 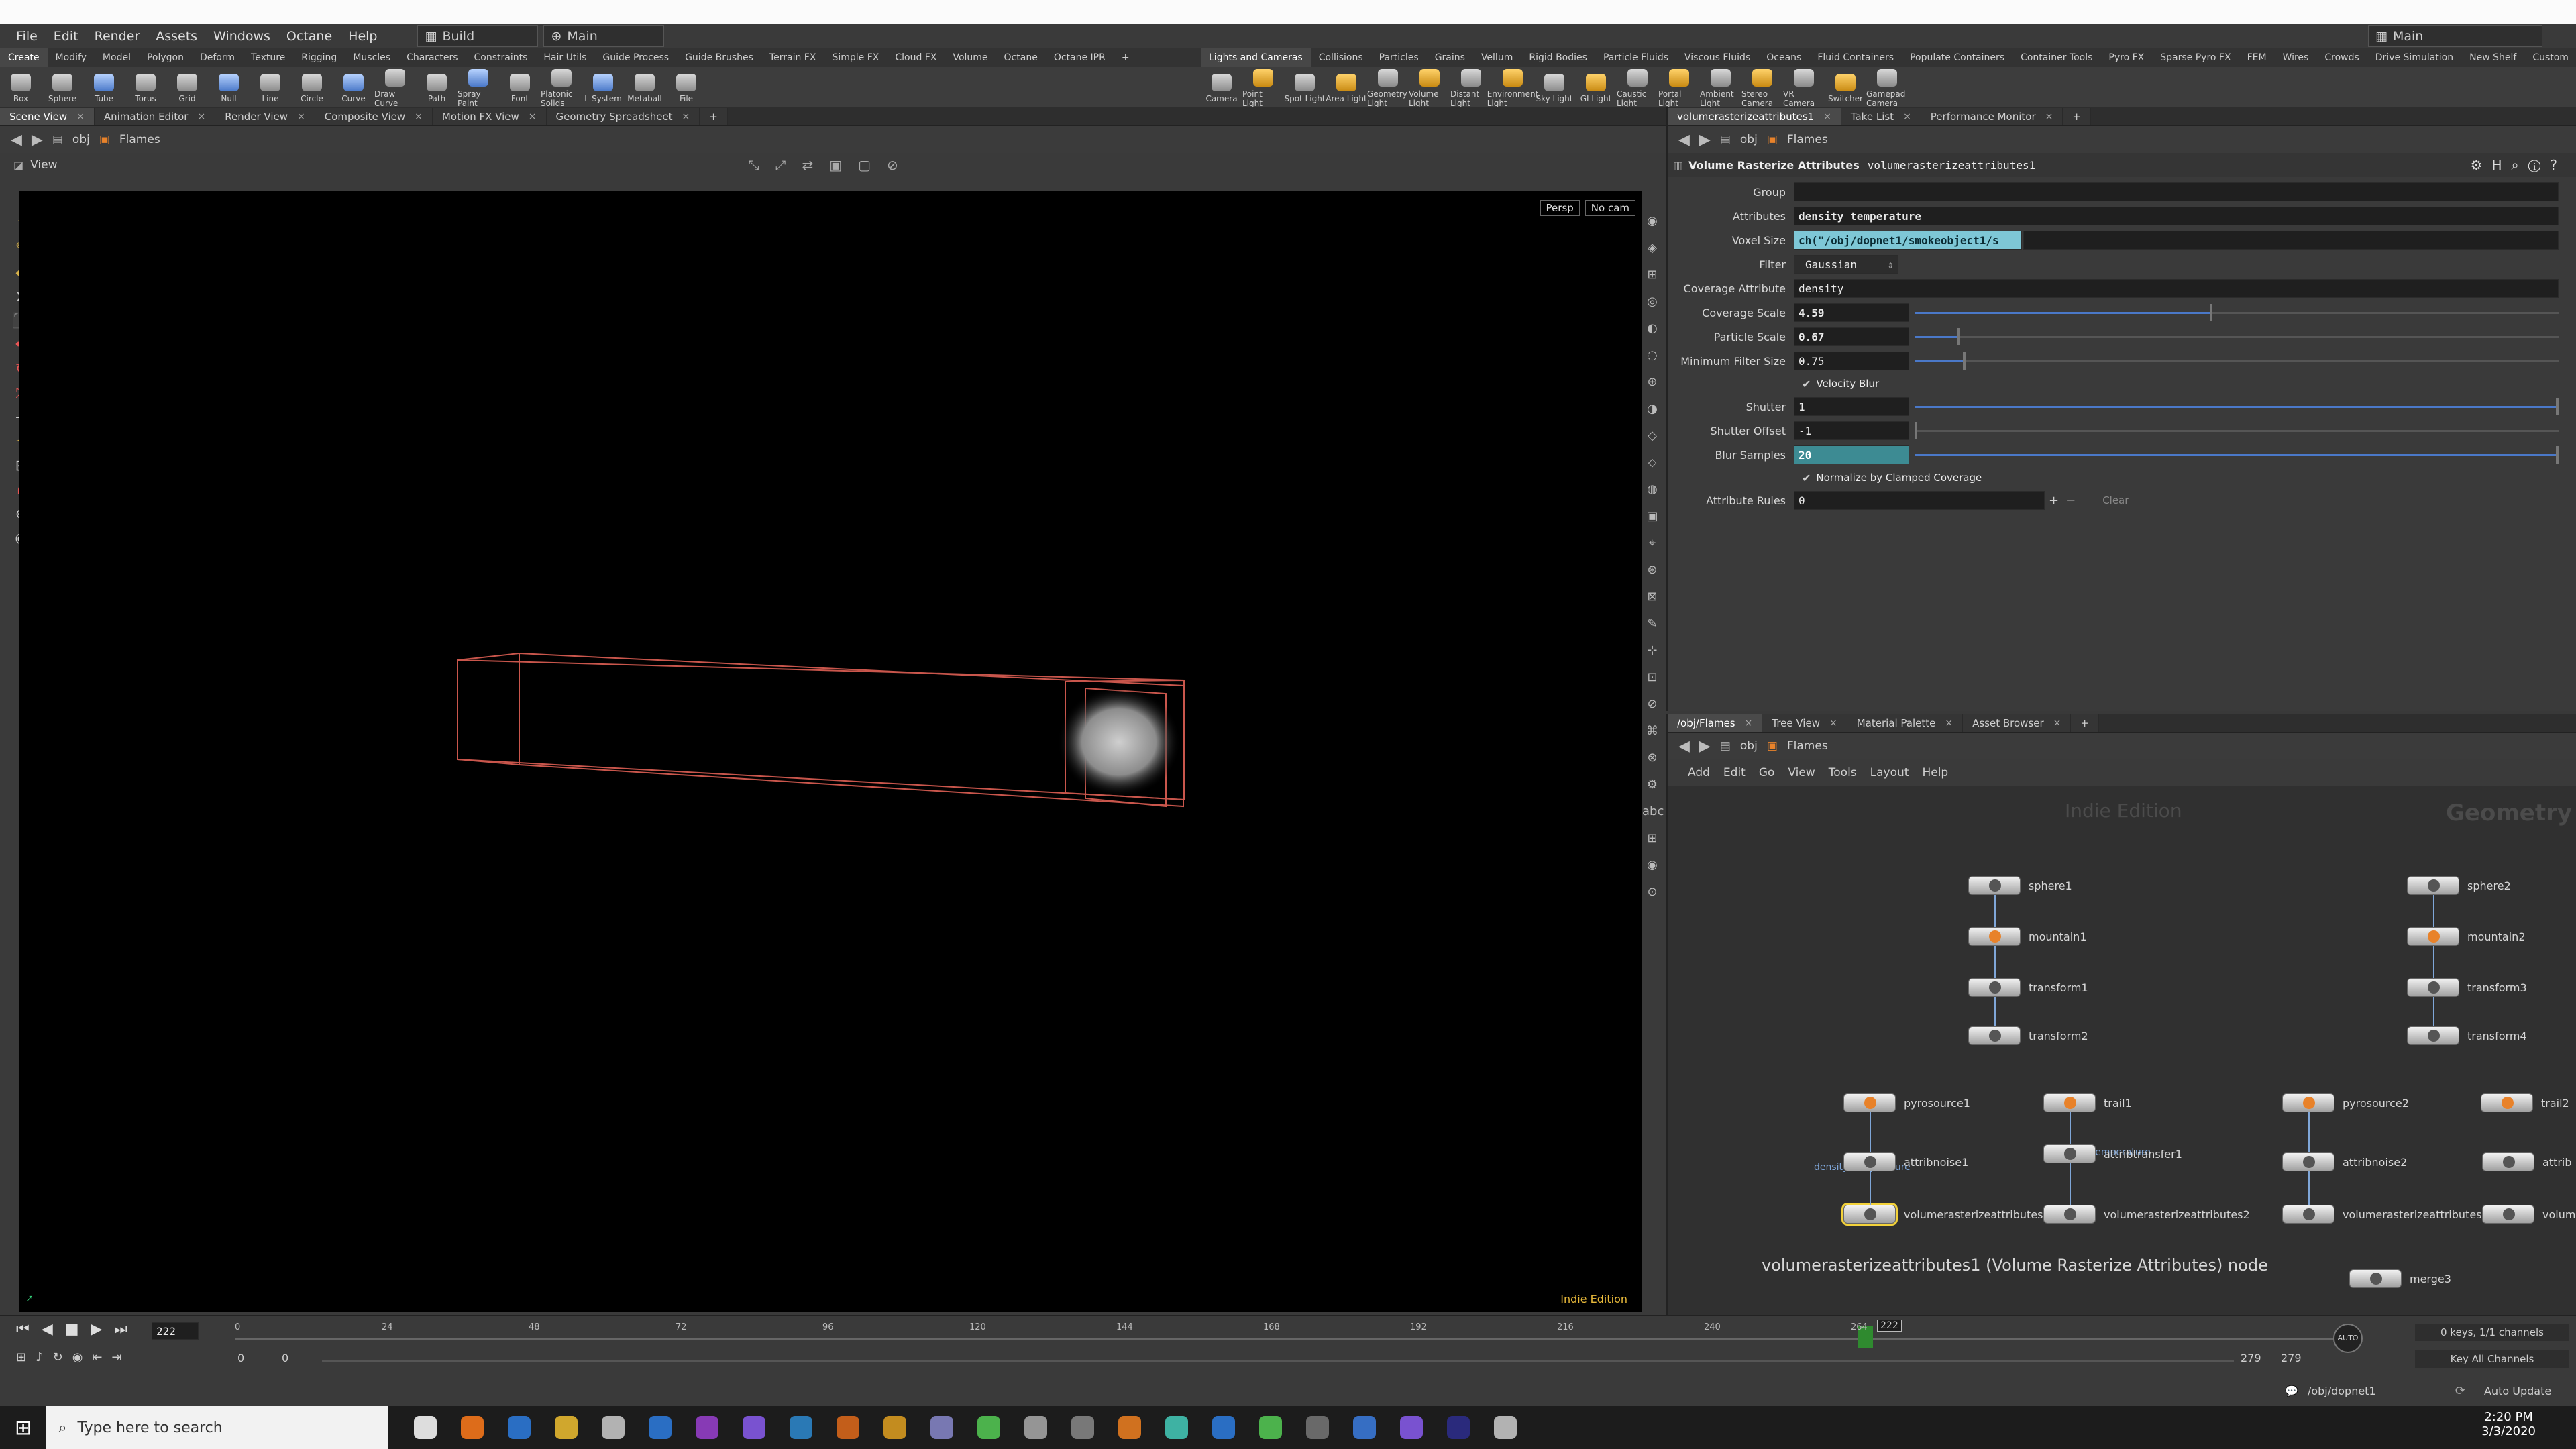 What do you see at coordinates (1806, 478) in the screenshot?
I see `normalize-checkbox: ✔` at bounding box center [1806, 478].